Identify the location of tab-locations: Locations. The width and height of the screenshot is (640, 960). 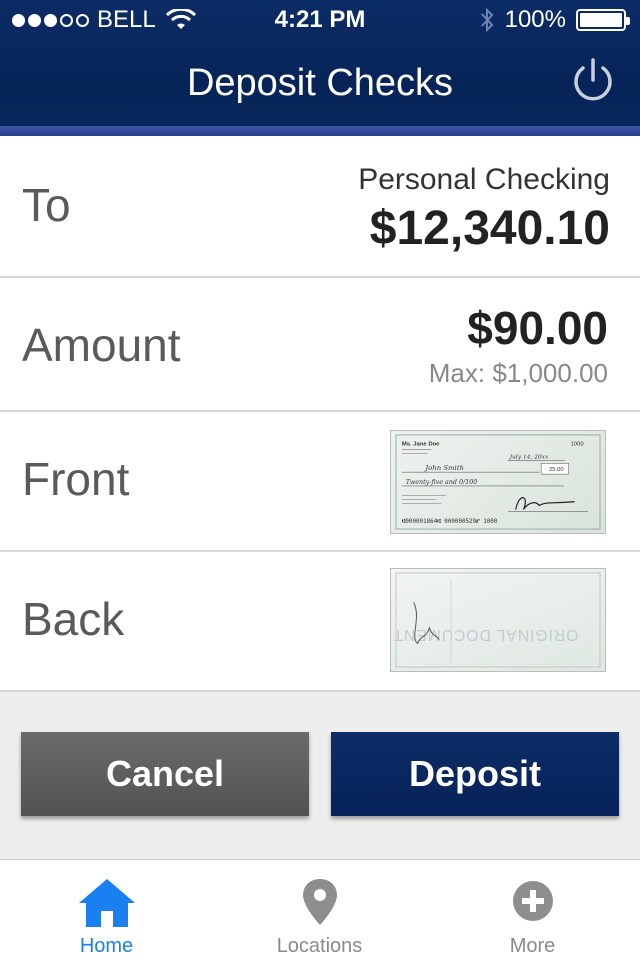
(319, 910).